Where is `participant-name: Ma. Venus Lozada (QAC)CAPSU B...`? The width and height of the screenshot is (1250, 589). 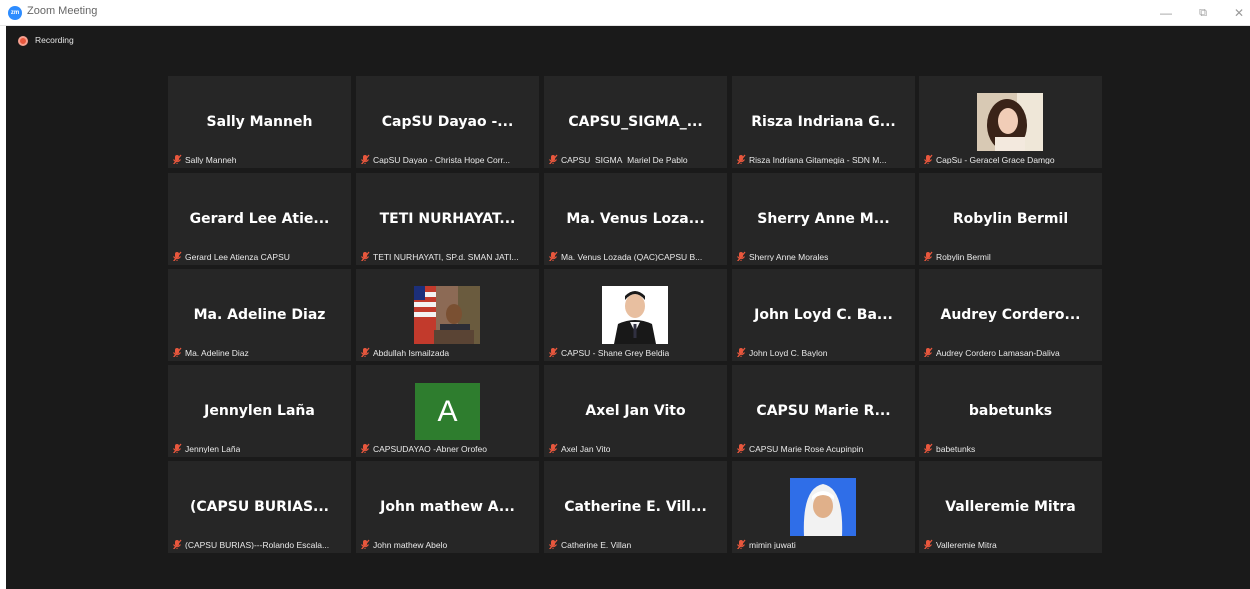 participant-name: Ma. Venus Lozada (QAC)CAPSU B... is located at coordinates (632, 256).